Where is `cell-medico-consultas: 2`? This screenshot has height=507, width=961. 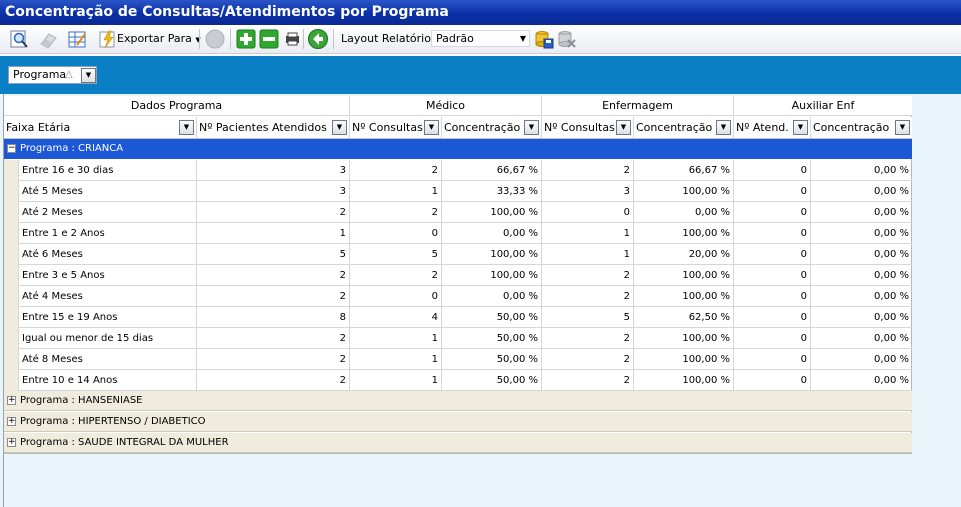 cell-medico-consultas: 2 is located at coordinates (396, 212).